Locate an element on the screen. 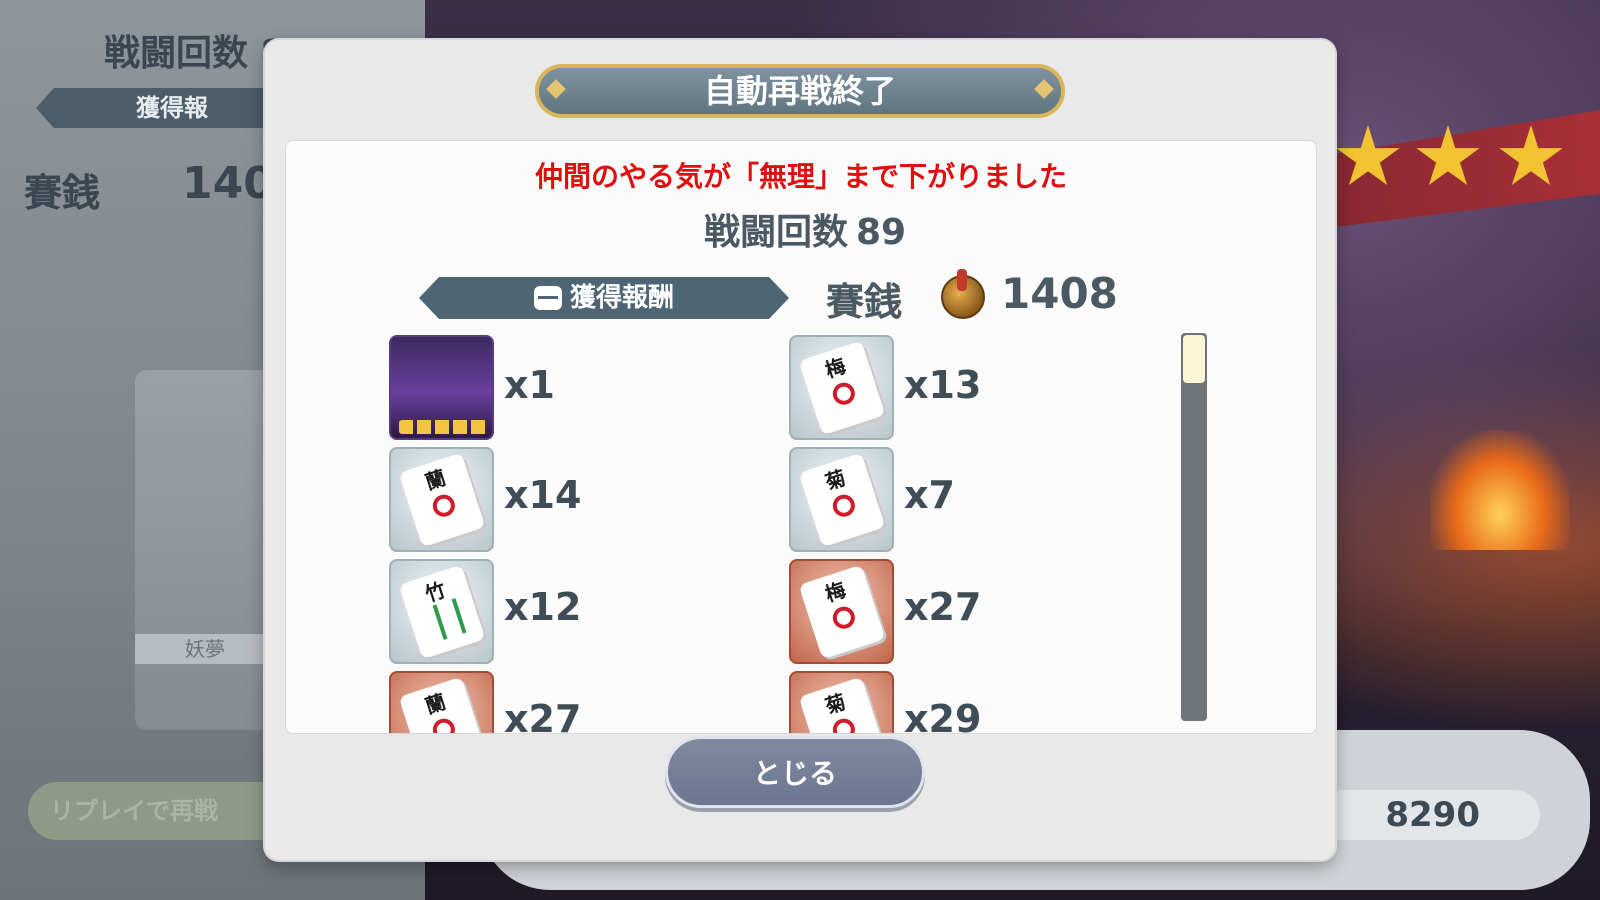  character-card-icon is located at coordinates (441, 387).